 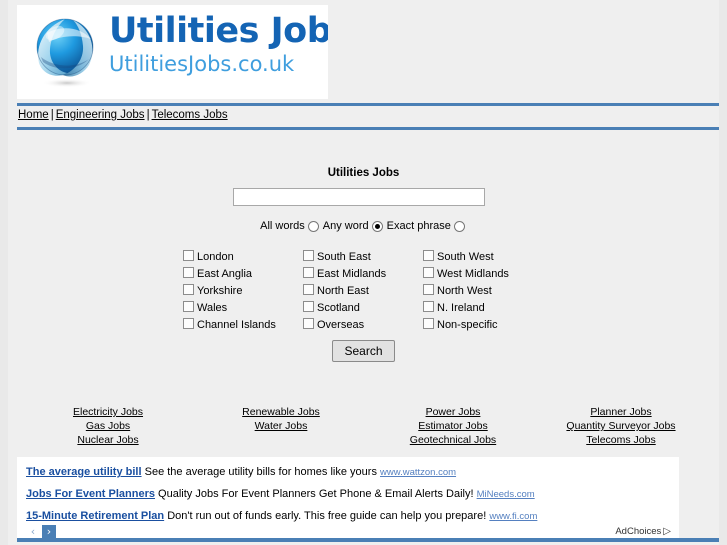 I want to click on ad-title-link: 15-Minute Retirement Plan, so click(x=95, y=516).